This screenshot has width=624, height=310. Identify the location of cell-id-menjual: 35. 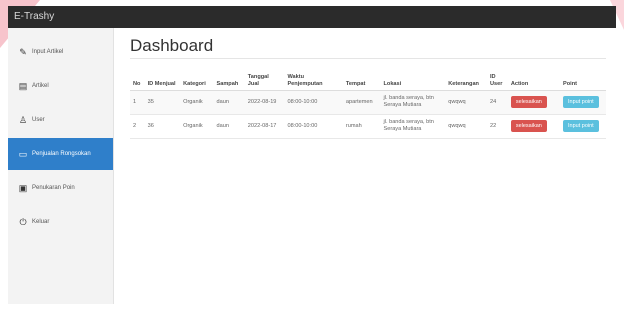
(162, 102).